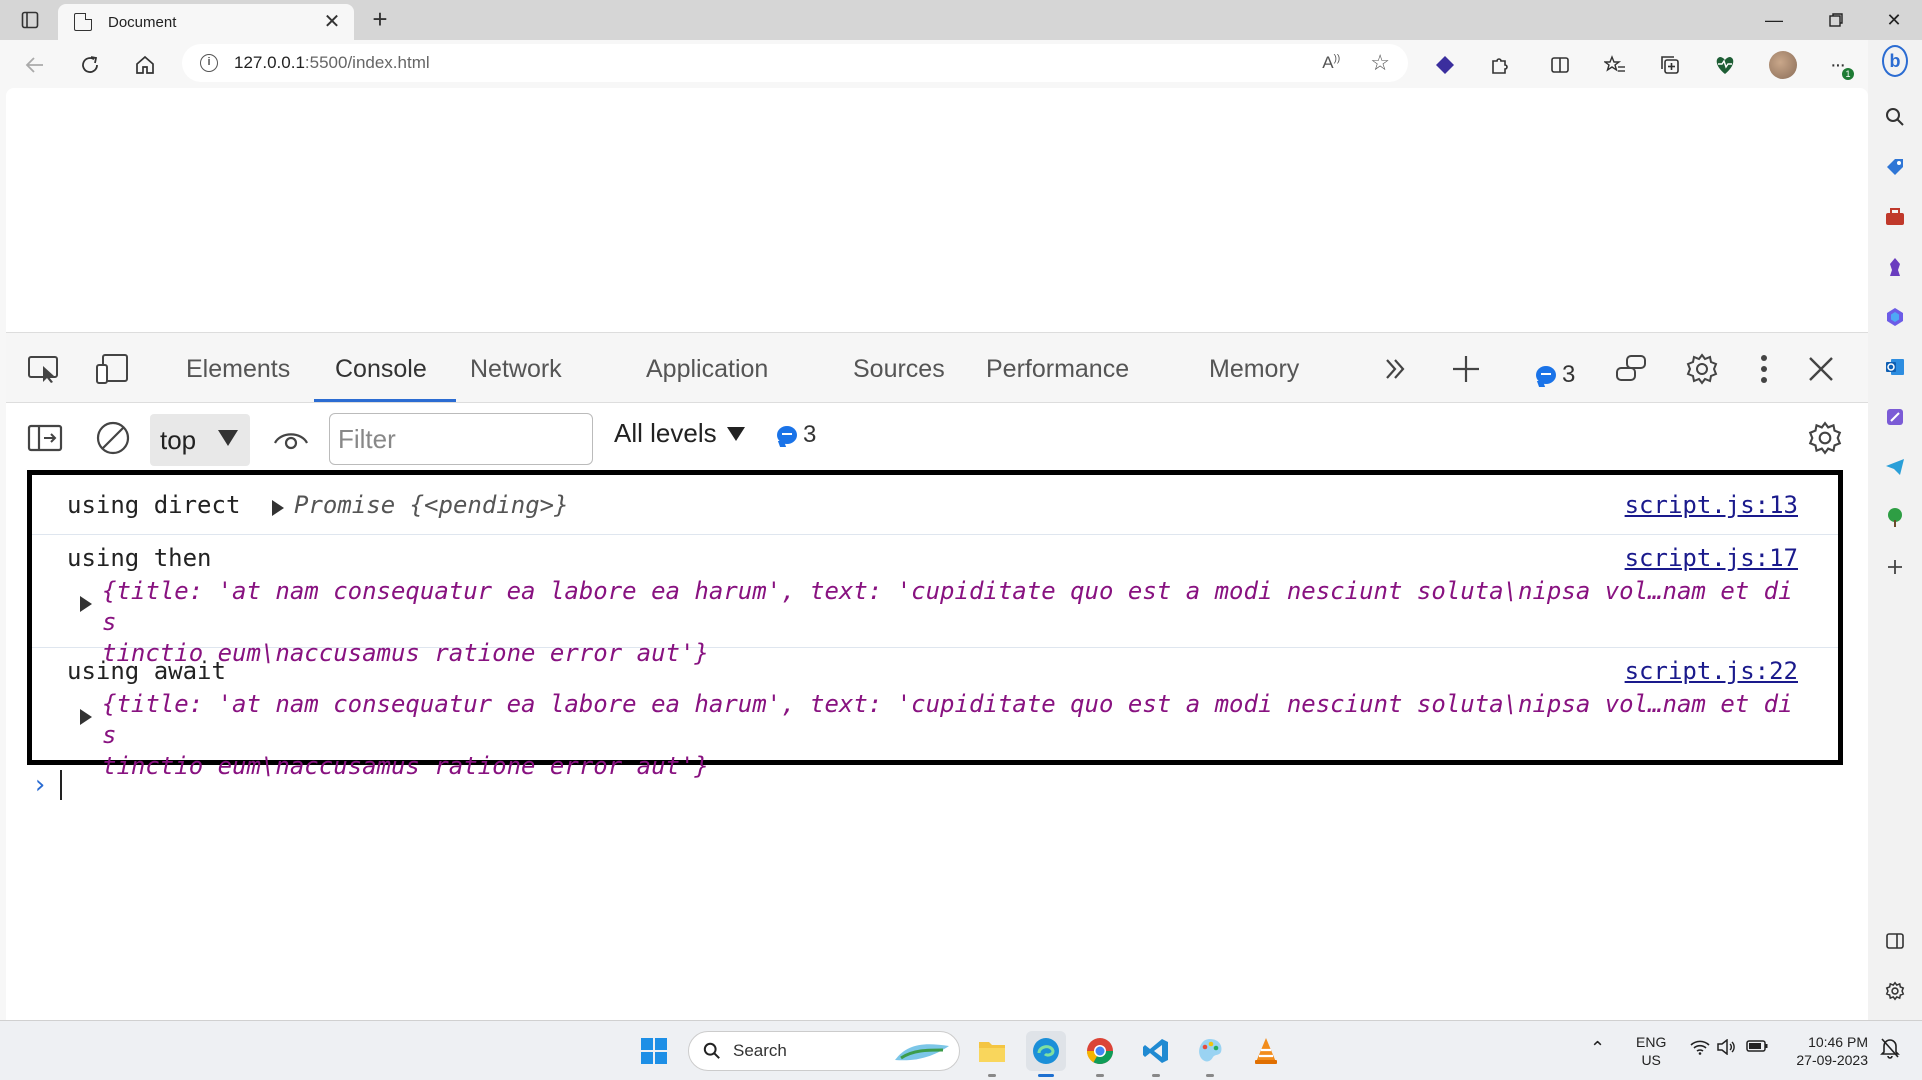  What do you see at coordinates (146, 671) in the screenshot?
I see `log-message: using await` at bounding box center [146, 671].